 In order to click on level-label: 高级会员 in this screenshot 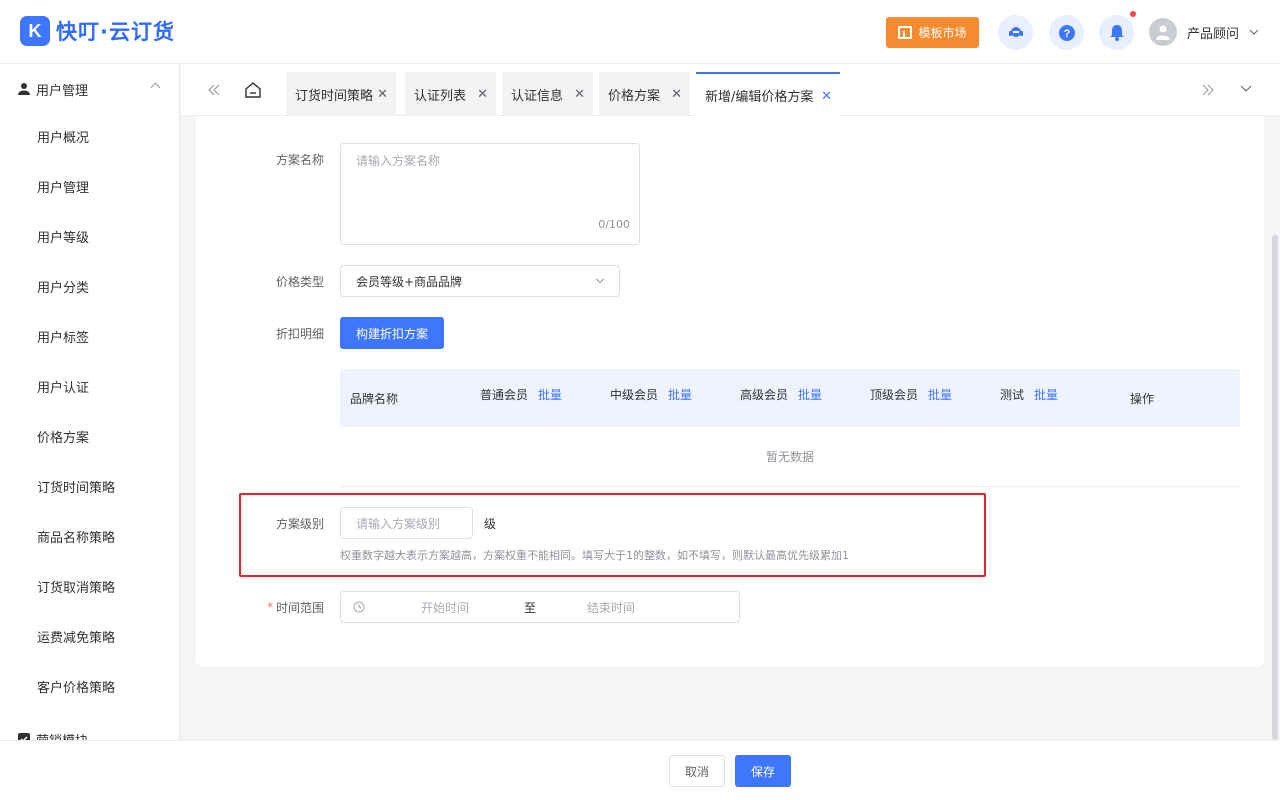, I will do `click(764, 394)`.